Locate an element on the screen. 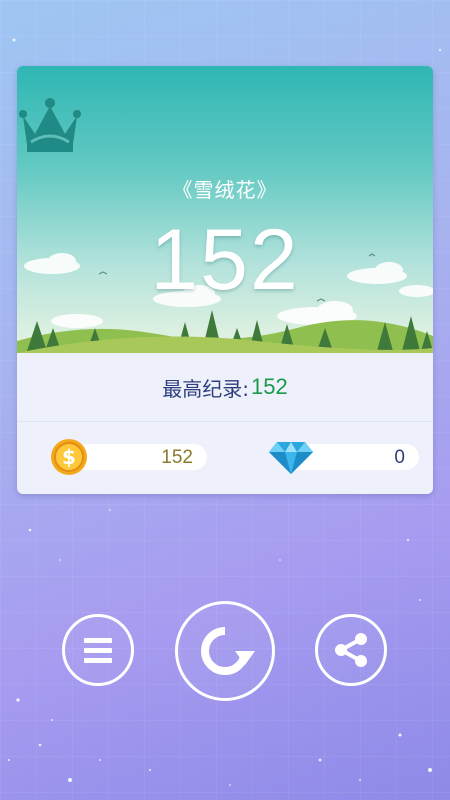  menu-button is located at coordinates (98, 650).